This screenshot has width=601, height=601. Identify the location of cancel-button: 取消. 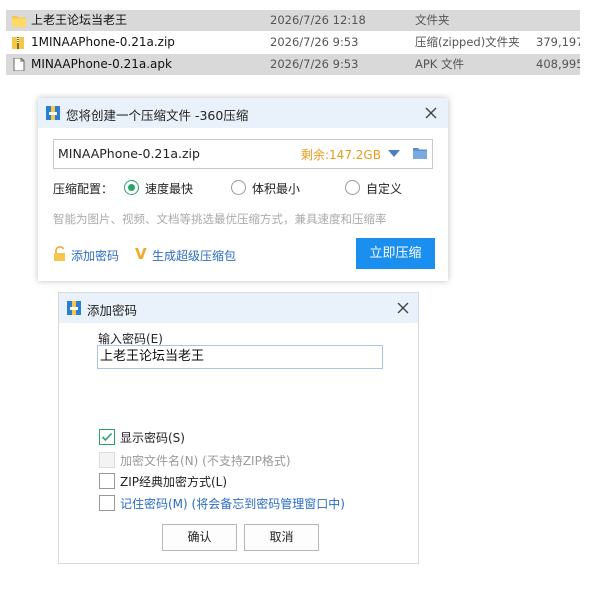
(281, 537).